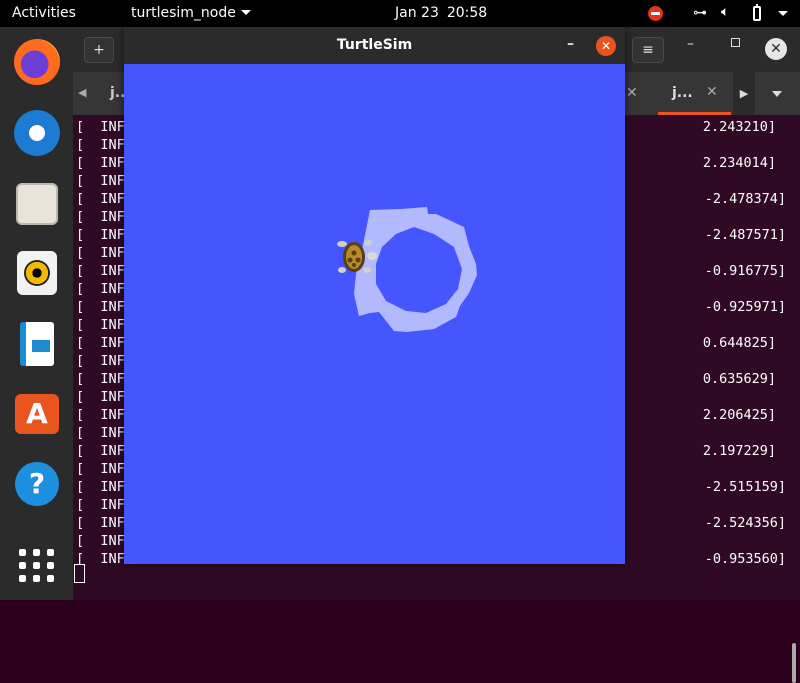 The height and width of the screenshot is (683, 800). What do you see at coordinates (725, 12) in the screenshot?
I see `volume-icon: 🔈︎` at bounding box center [725, 12].